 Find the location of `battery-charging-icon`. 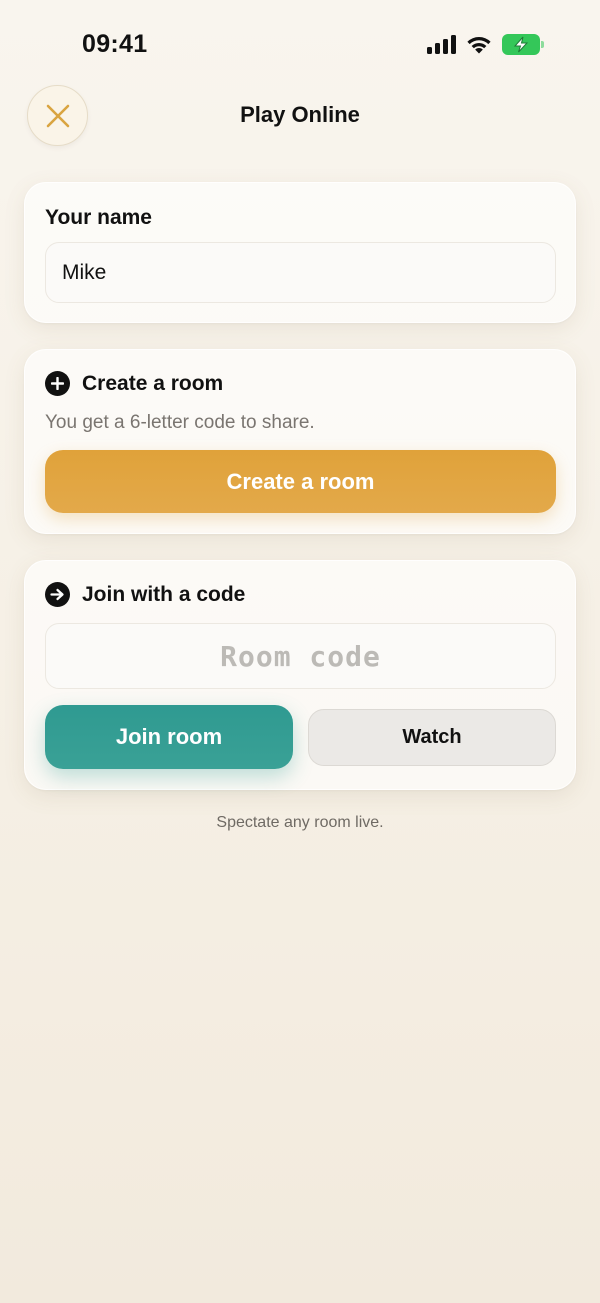

battery-charging-icon is located at coordinates (523, 44).